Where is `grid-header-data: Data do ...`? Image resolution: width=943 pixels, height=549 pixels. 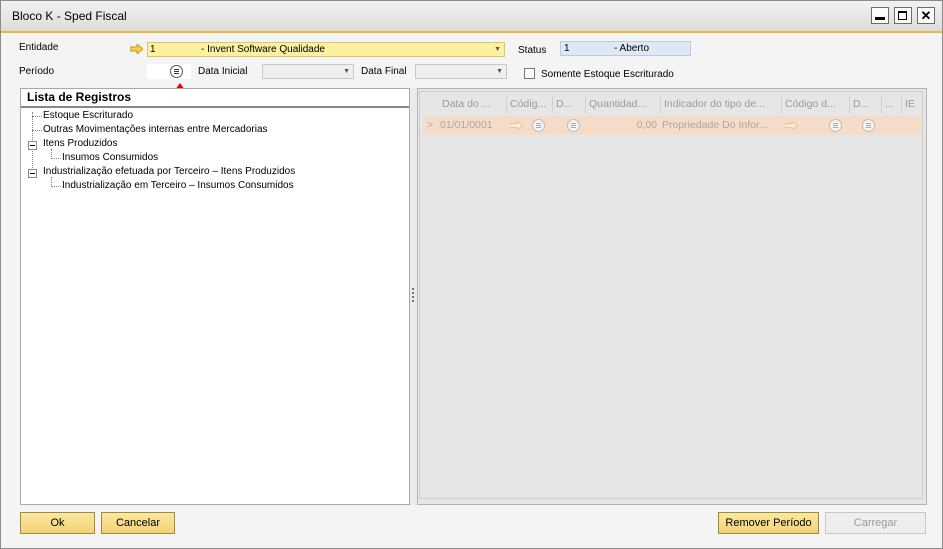 grid-header-data: Data do ... is located at coordinates (473, 104).